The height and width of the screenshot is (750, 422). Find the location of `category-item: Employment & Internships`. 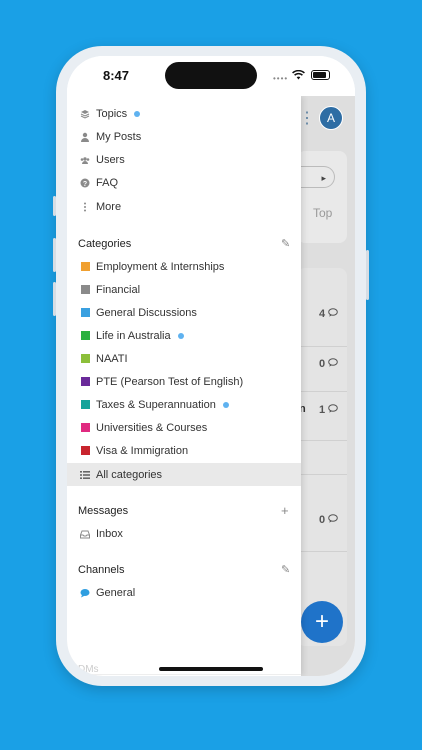

category-item: Employment & Internships is located at coordinates (184, 266).